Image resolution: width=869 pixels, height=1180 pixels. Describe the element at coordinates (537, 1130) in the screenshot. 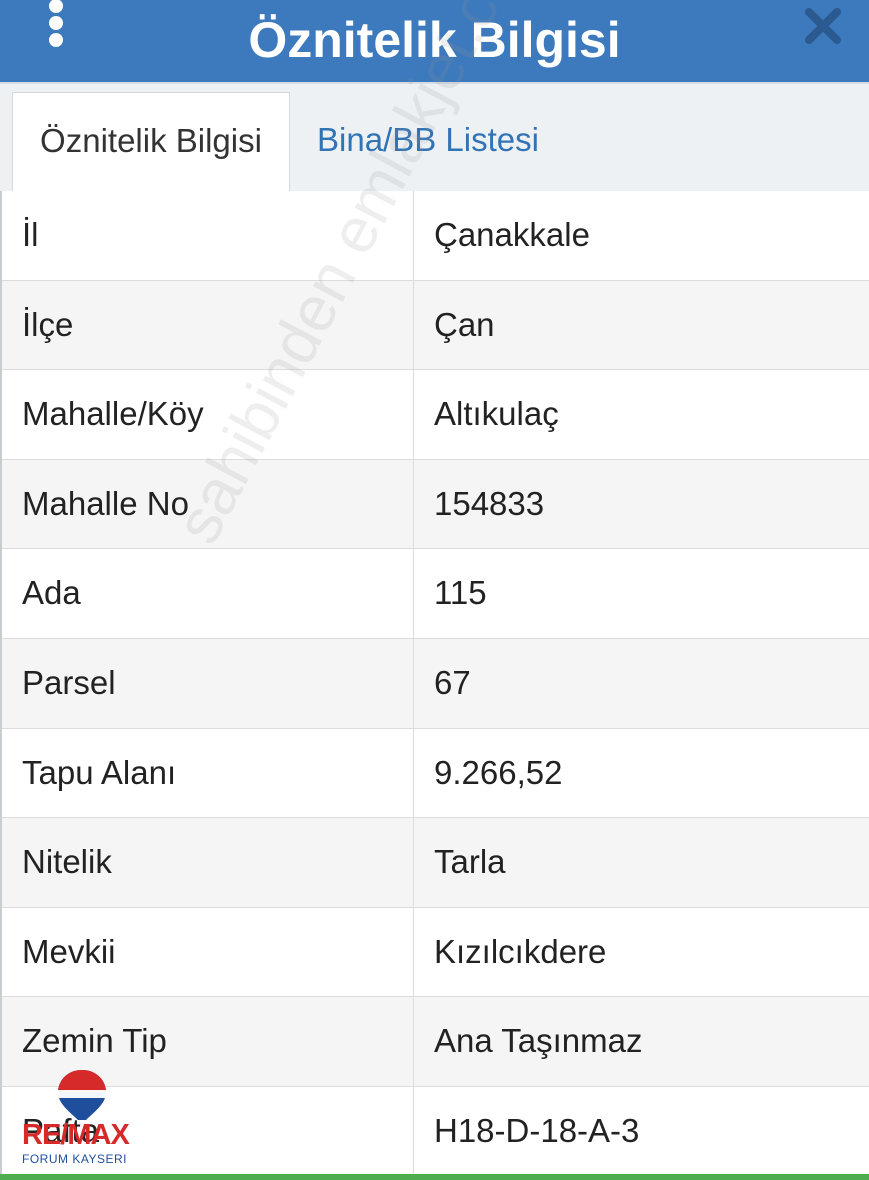

I see `row-value: H18-D-18-A-3` at that location.